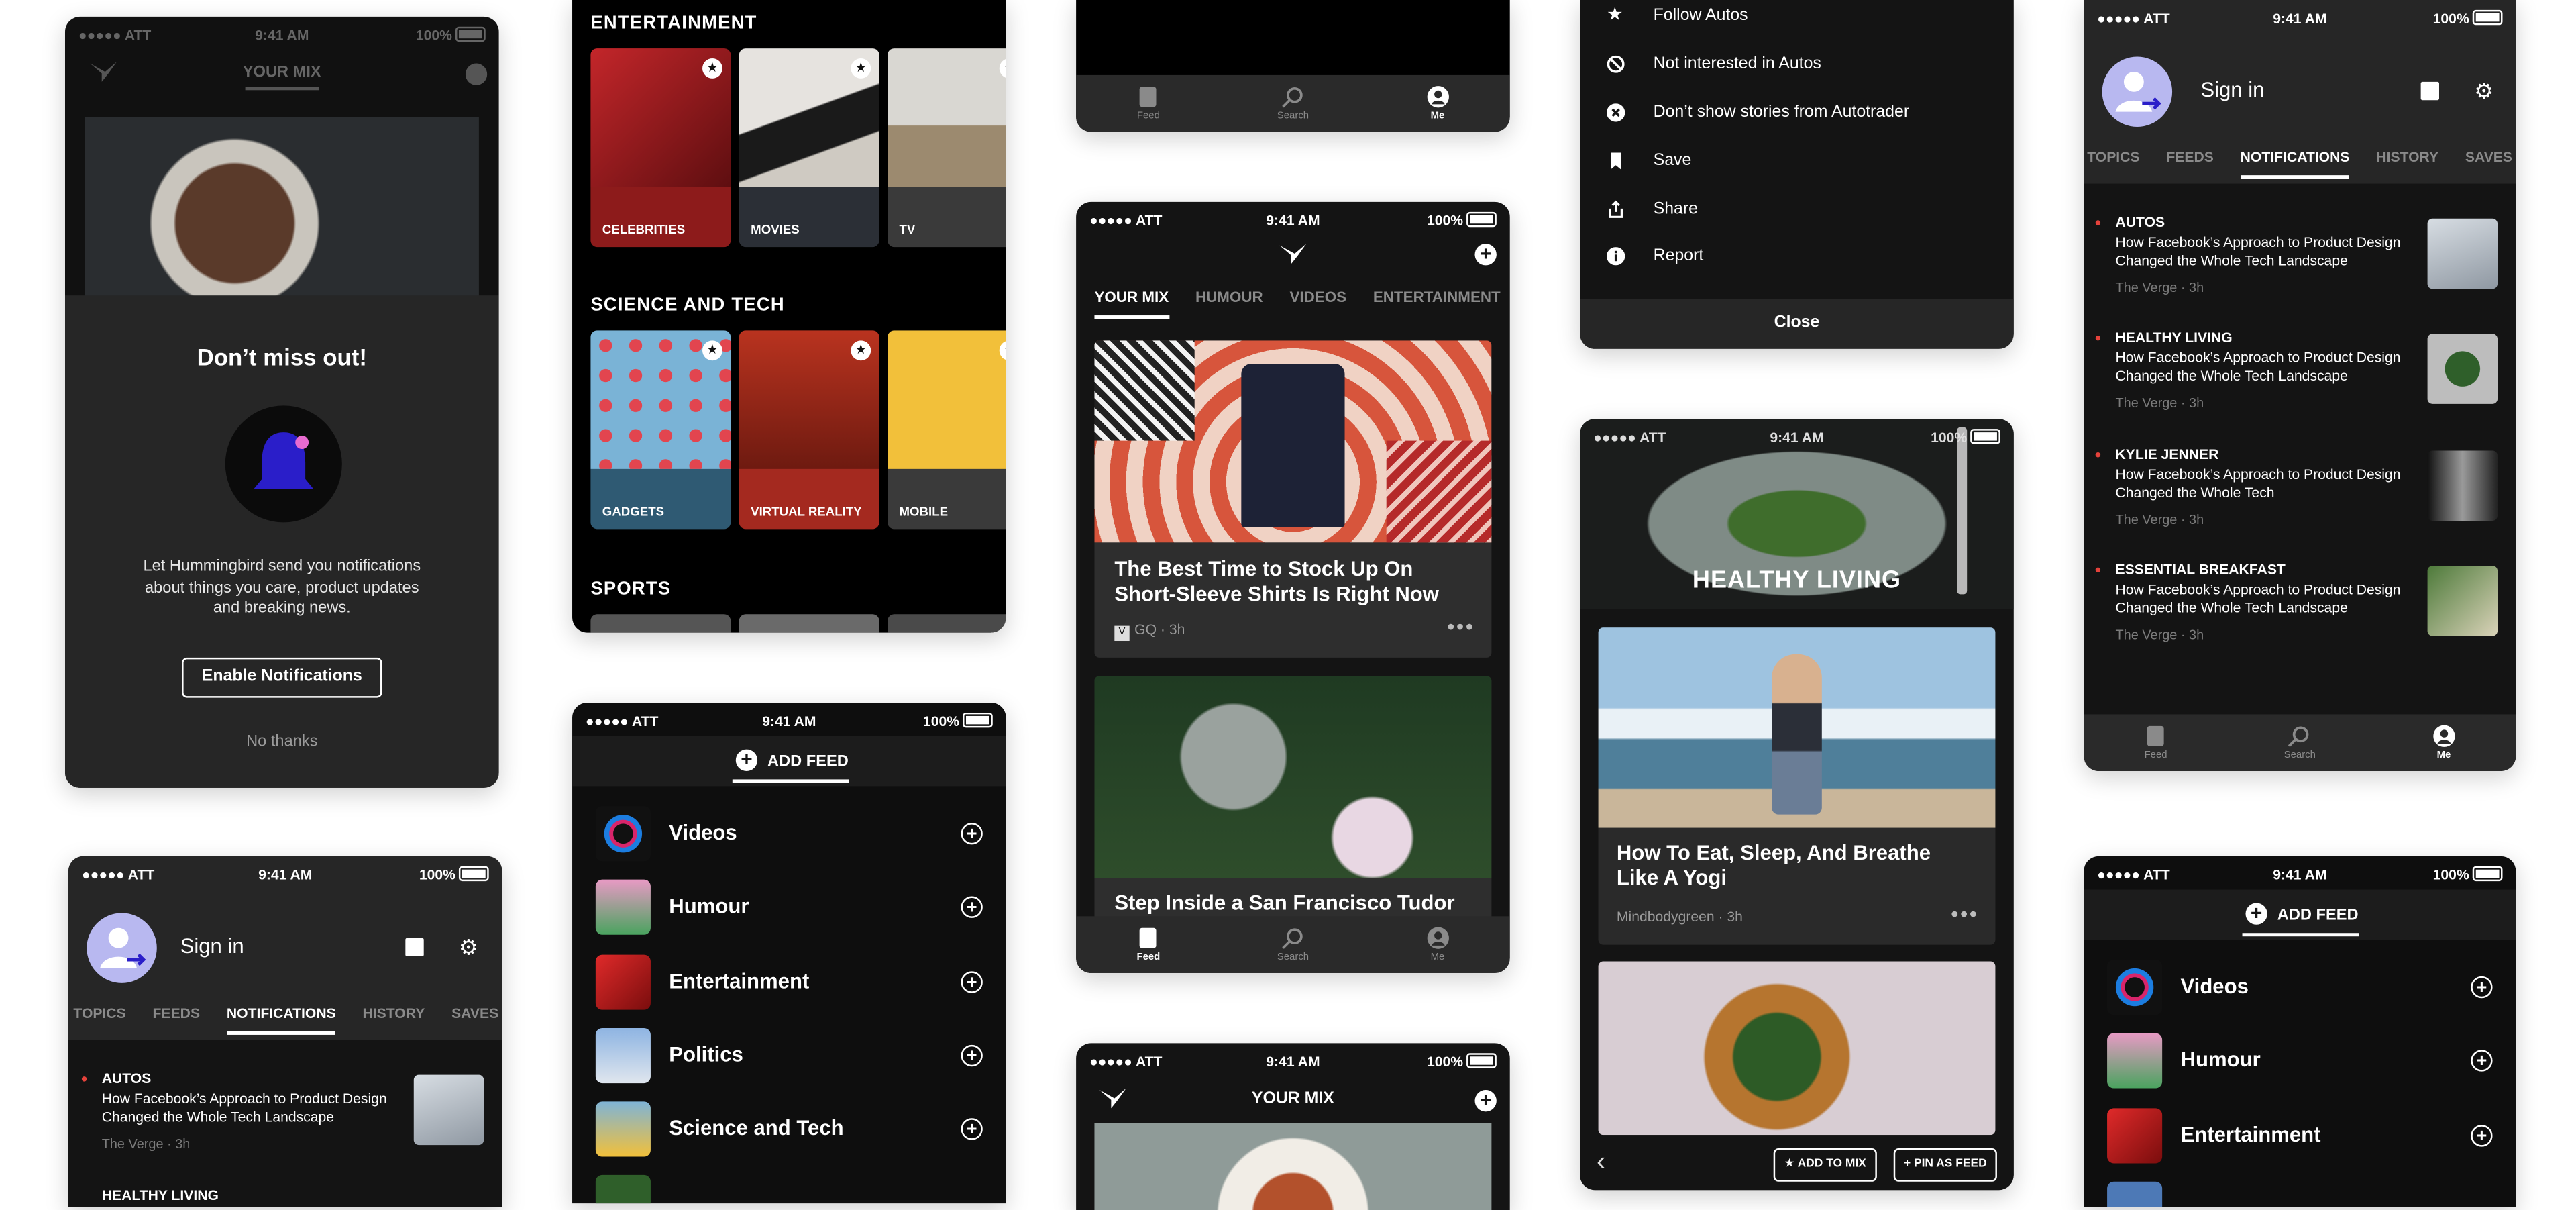  I want to click on topic-tile-virtual-reality: ★ VIRTUAL REALITY, so click(809, 430).